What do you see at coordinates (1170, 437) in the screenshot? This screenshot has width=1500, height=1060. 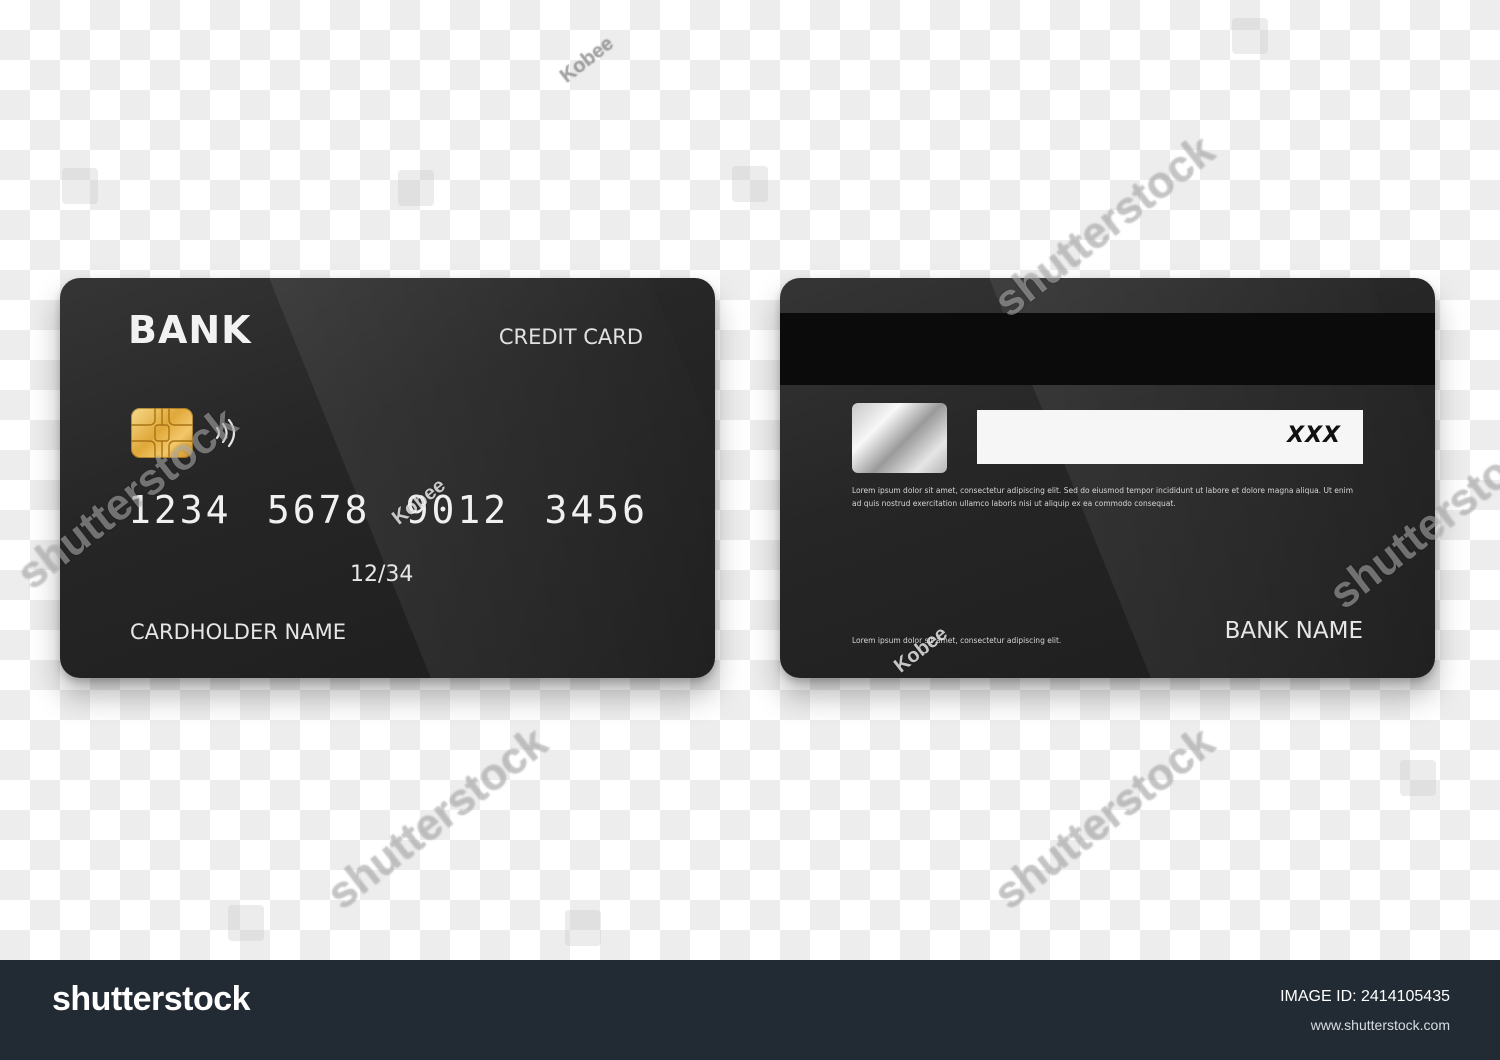 I see `signature-panel: XXX` at bounding box center [1170, 437].